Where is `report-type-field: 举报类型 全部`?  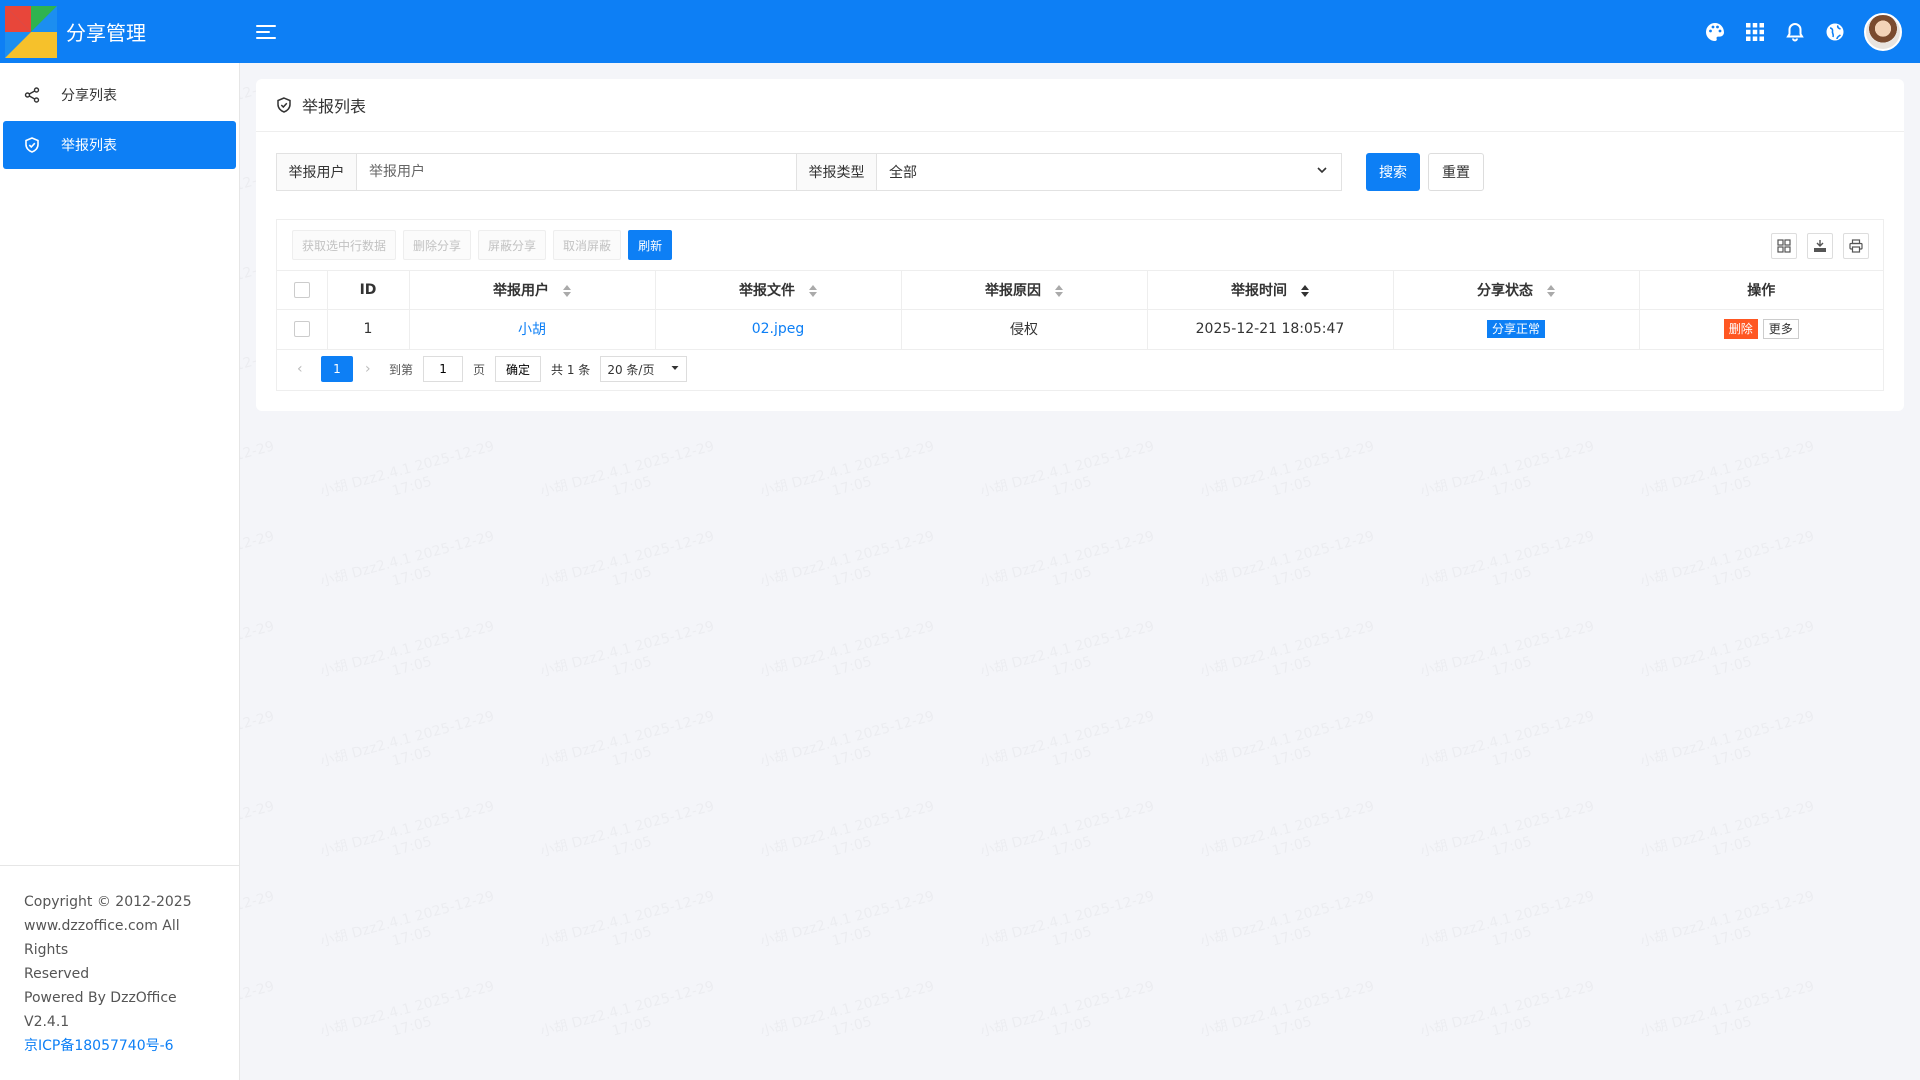 report-type-field: 举报类型 全部 is located at coordinates (1069, 172).